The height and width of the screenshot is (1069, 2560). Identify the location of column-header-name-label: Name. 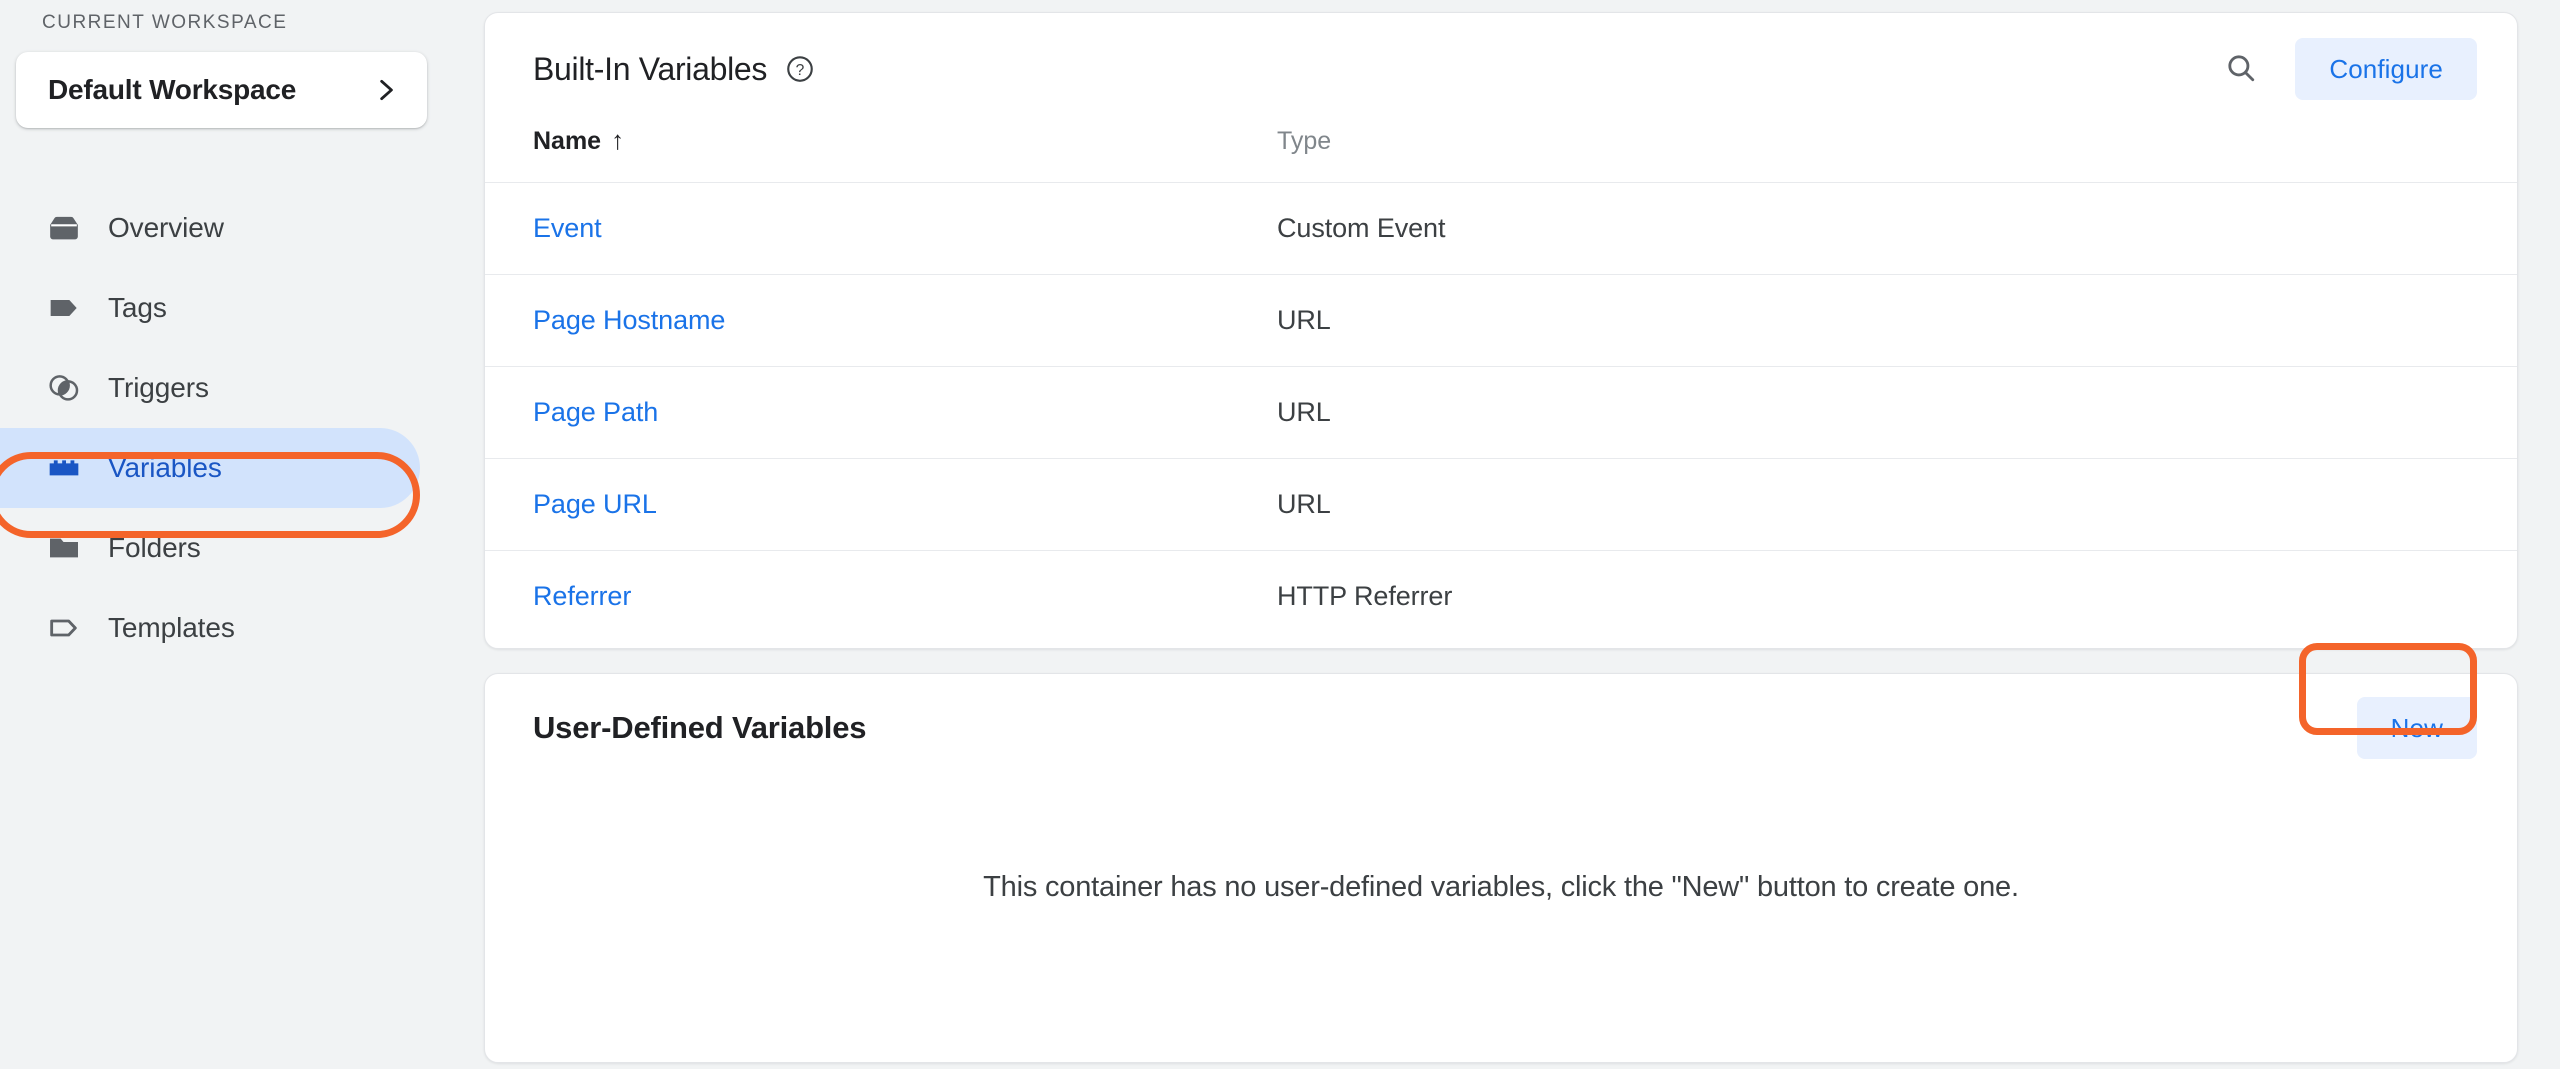
(567, 141).